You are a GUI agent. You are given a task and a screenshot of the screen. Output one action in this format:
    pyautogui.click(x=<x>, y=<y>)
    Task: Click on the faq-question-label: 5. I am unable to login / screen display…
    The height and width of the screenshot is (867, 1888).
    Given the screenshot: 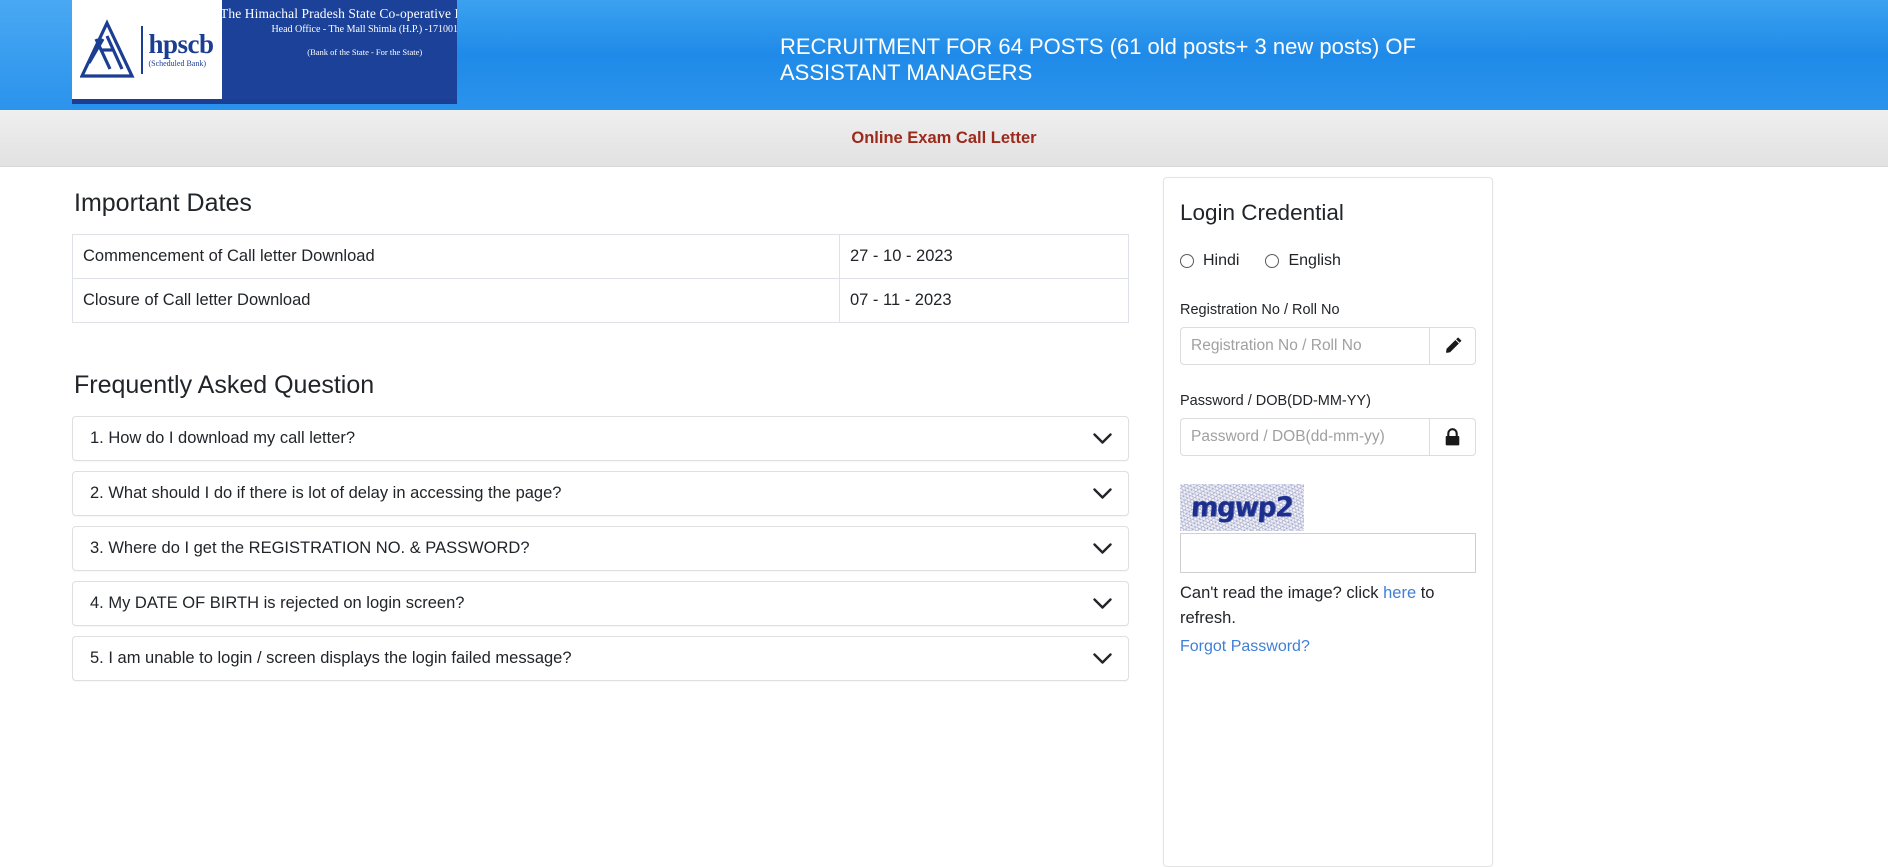 What is the action you would take?
    pyautogui.click(x=331, y=658)
    